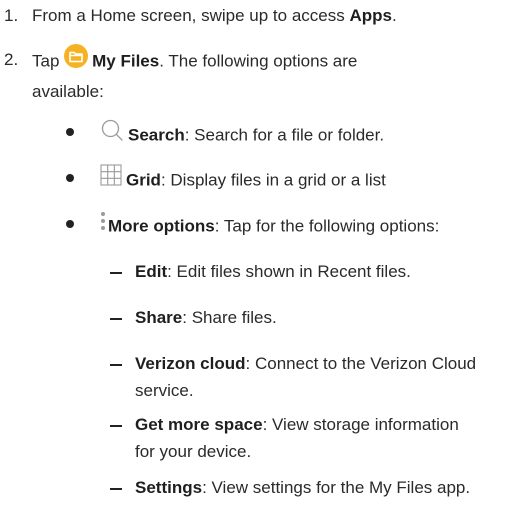 This screenshot has height=508, width=514. What do you see at coordinates (193, 451) in the screenshot?
I see `more-option-desc-line2: for your device.` at bounding box center [193, 451].